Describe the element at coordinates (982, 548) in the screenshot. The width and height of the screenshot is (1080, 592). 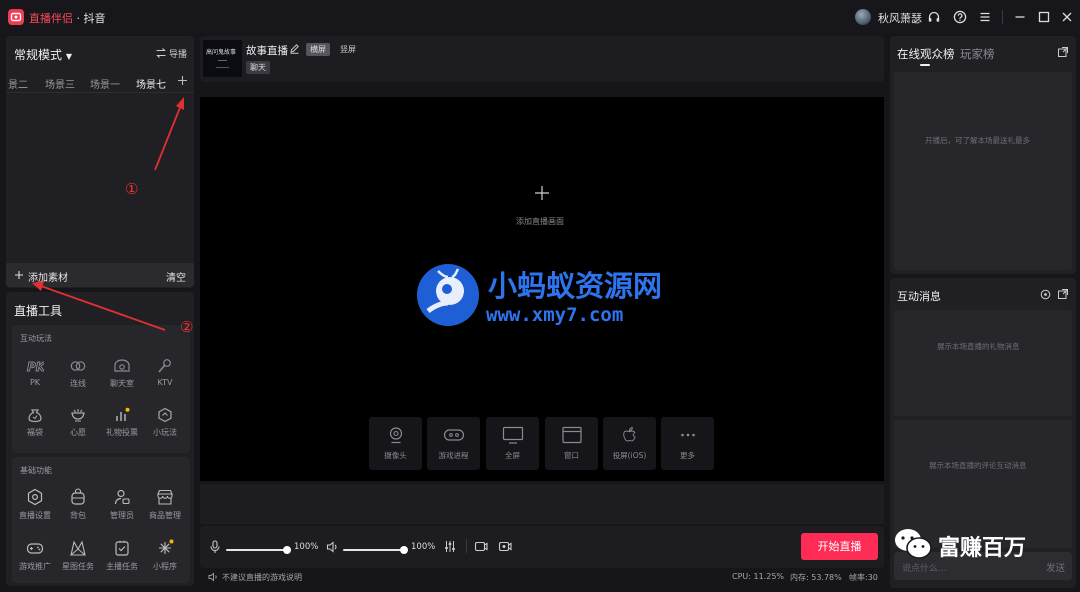
I see `wechat-brand-name: 富赚百万` at that location.